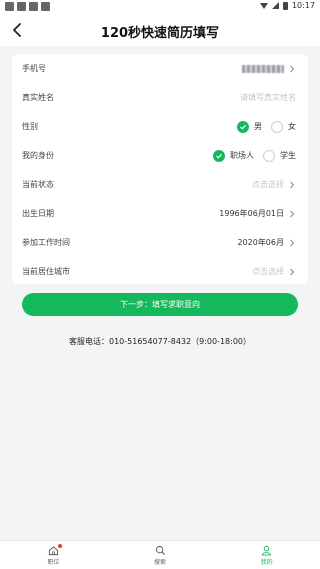 The image size is (320, 569). Describe the element at coordinates (38, 213) in the screenshot. I see `birth-label: 出生日期` at that location.